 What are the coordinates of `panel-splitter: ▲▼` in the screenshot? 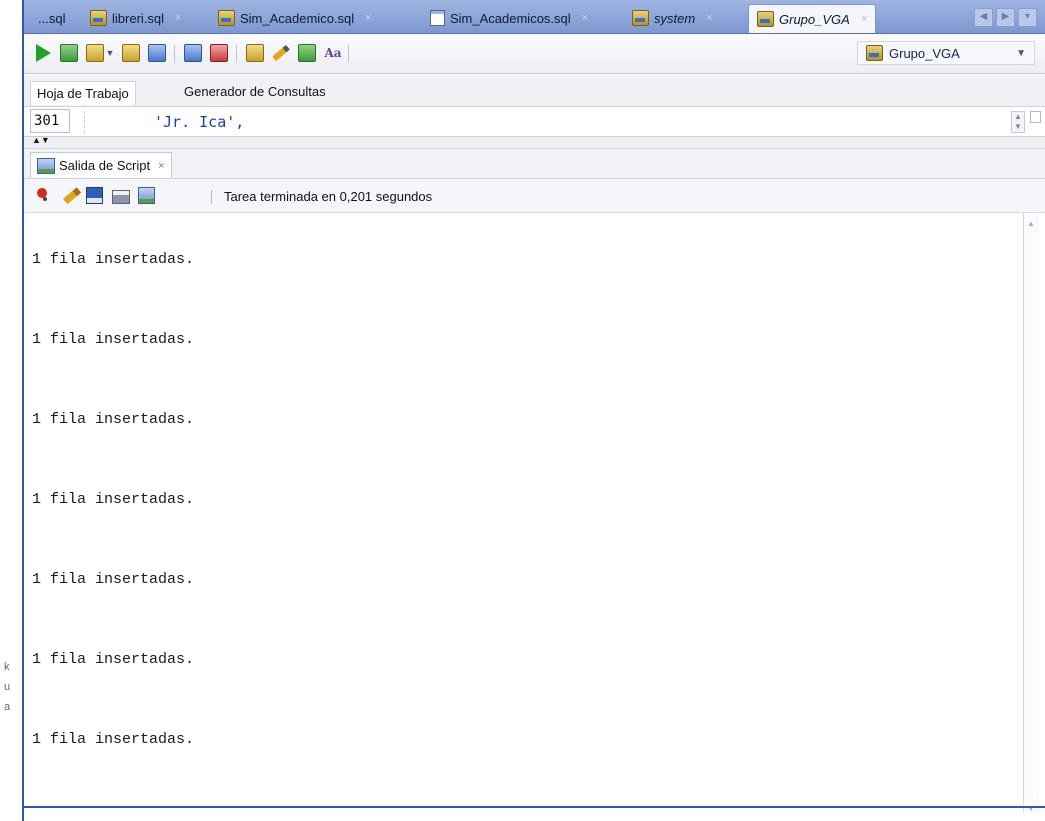 It's located at (534, 142).